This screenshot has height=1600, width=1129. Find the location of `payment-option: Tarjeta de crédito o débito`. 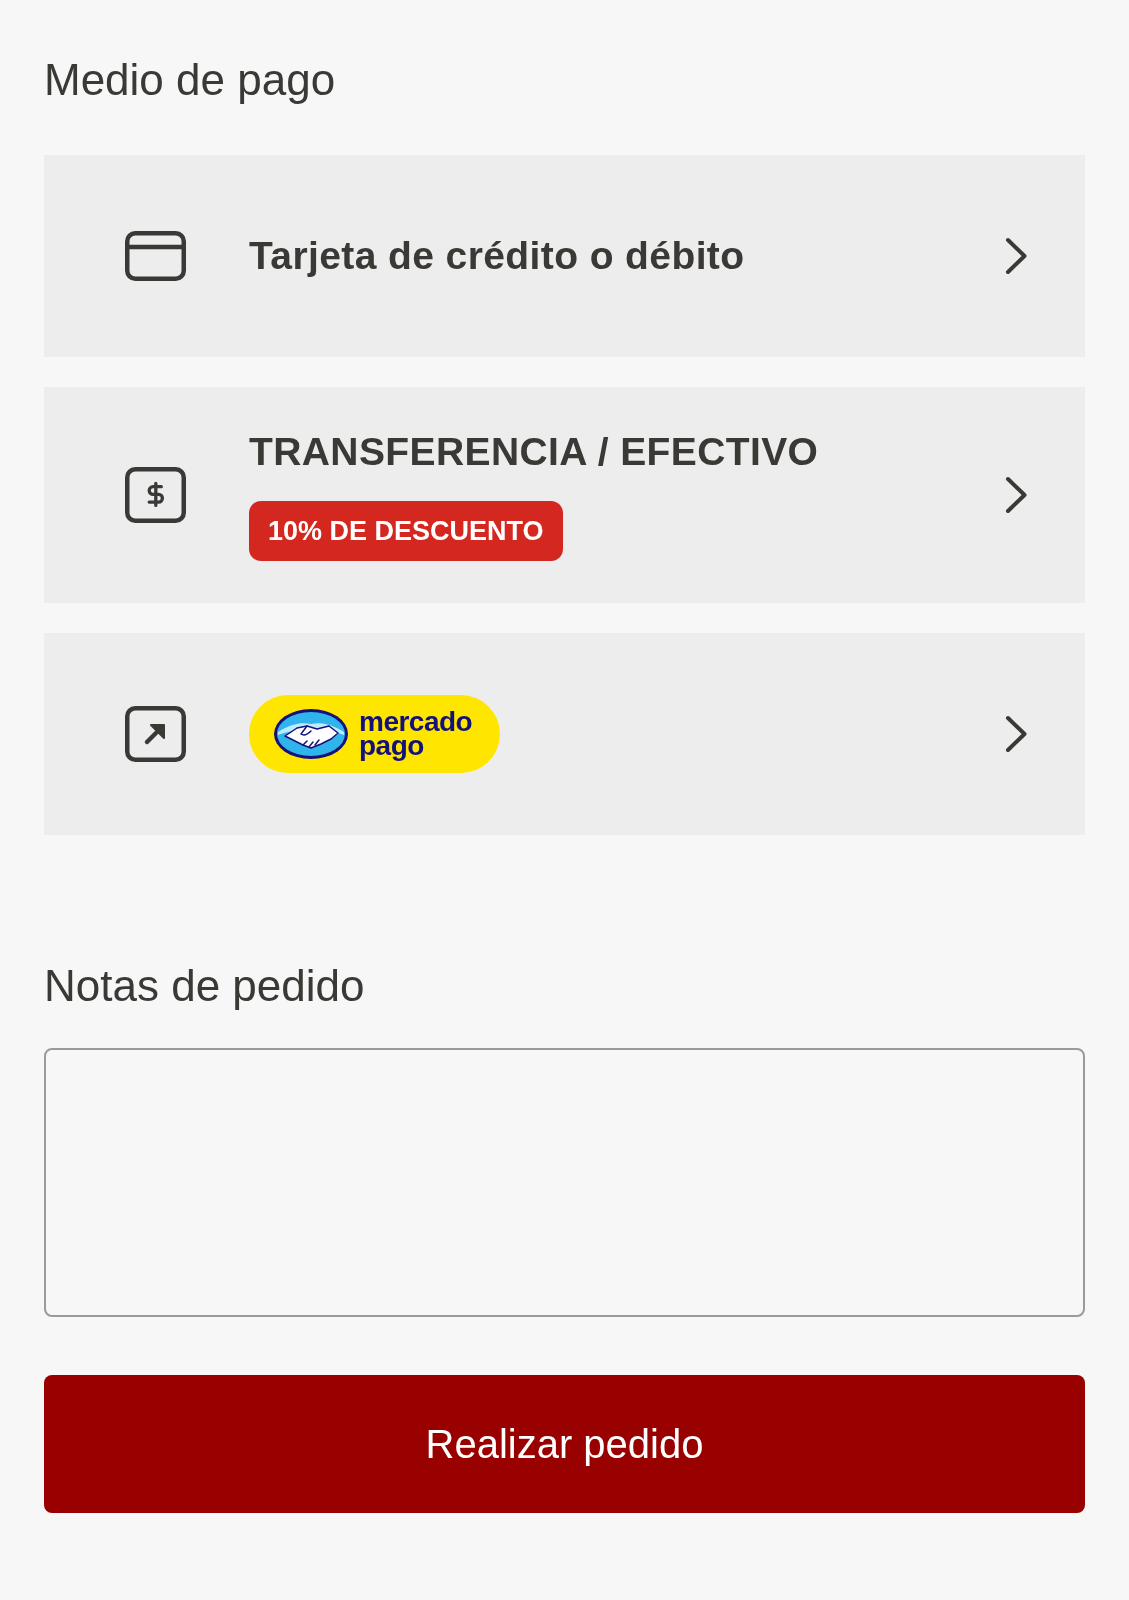

payment-option: Tarjeta de crédito o débito is located at coordinates (564, 256).